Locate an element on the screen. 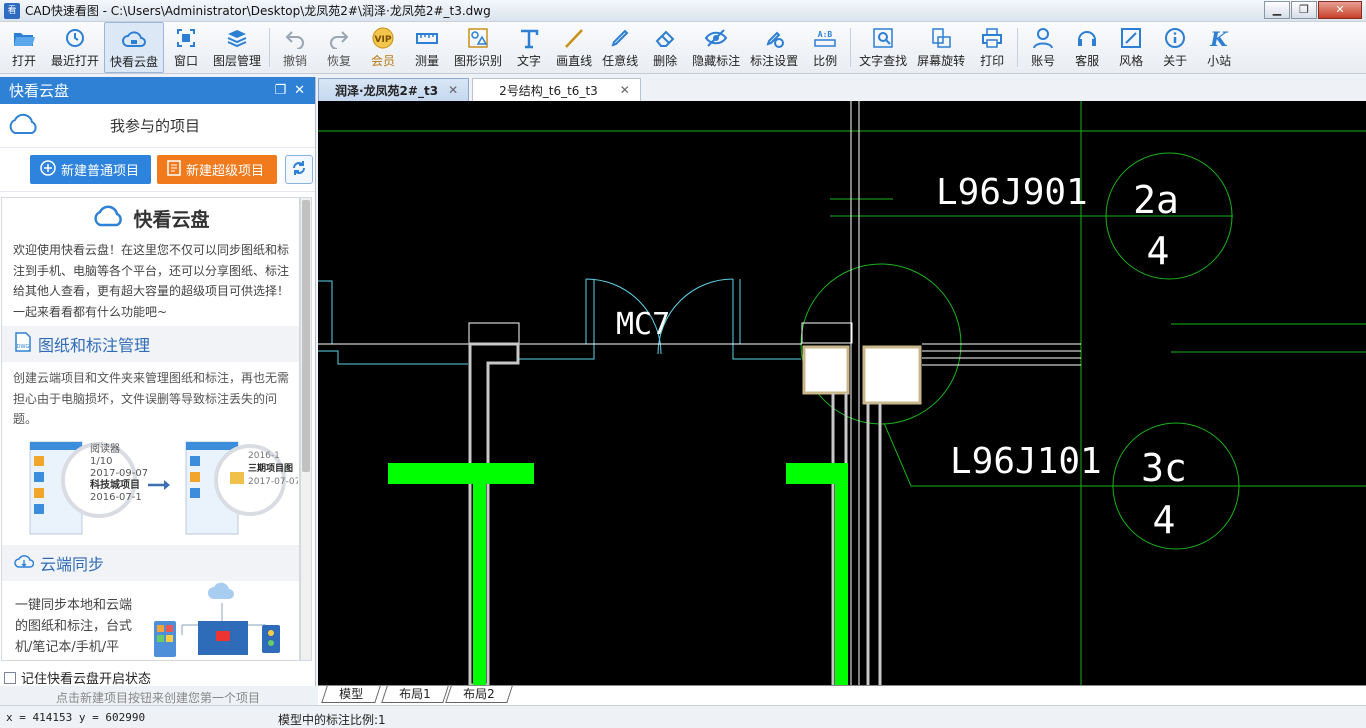  toolbar-undo-button: 撤销 is located at coordinates (295, 47).